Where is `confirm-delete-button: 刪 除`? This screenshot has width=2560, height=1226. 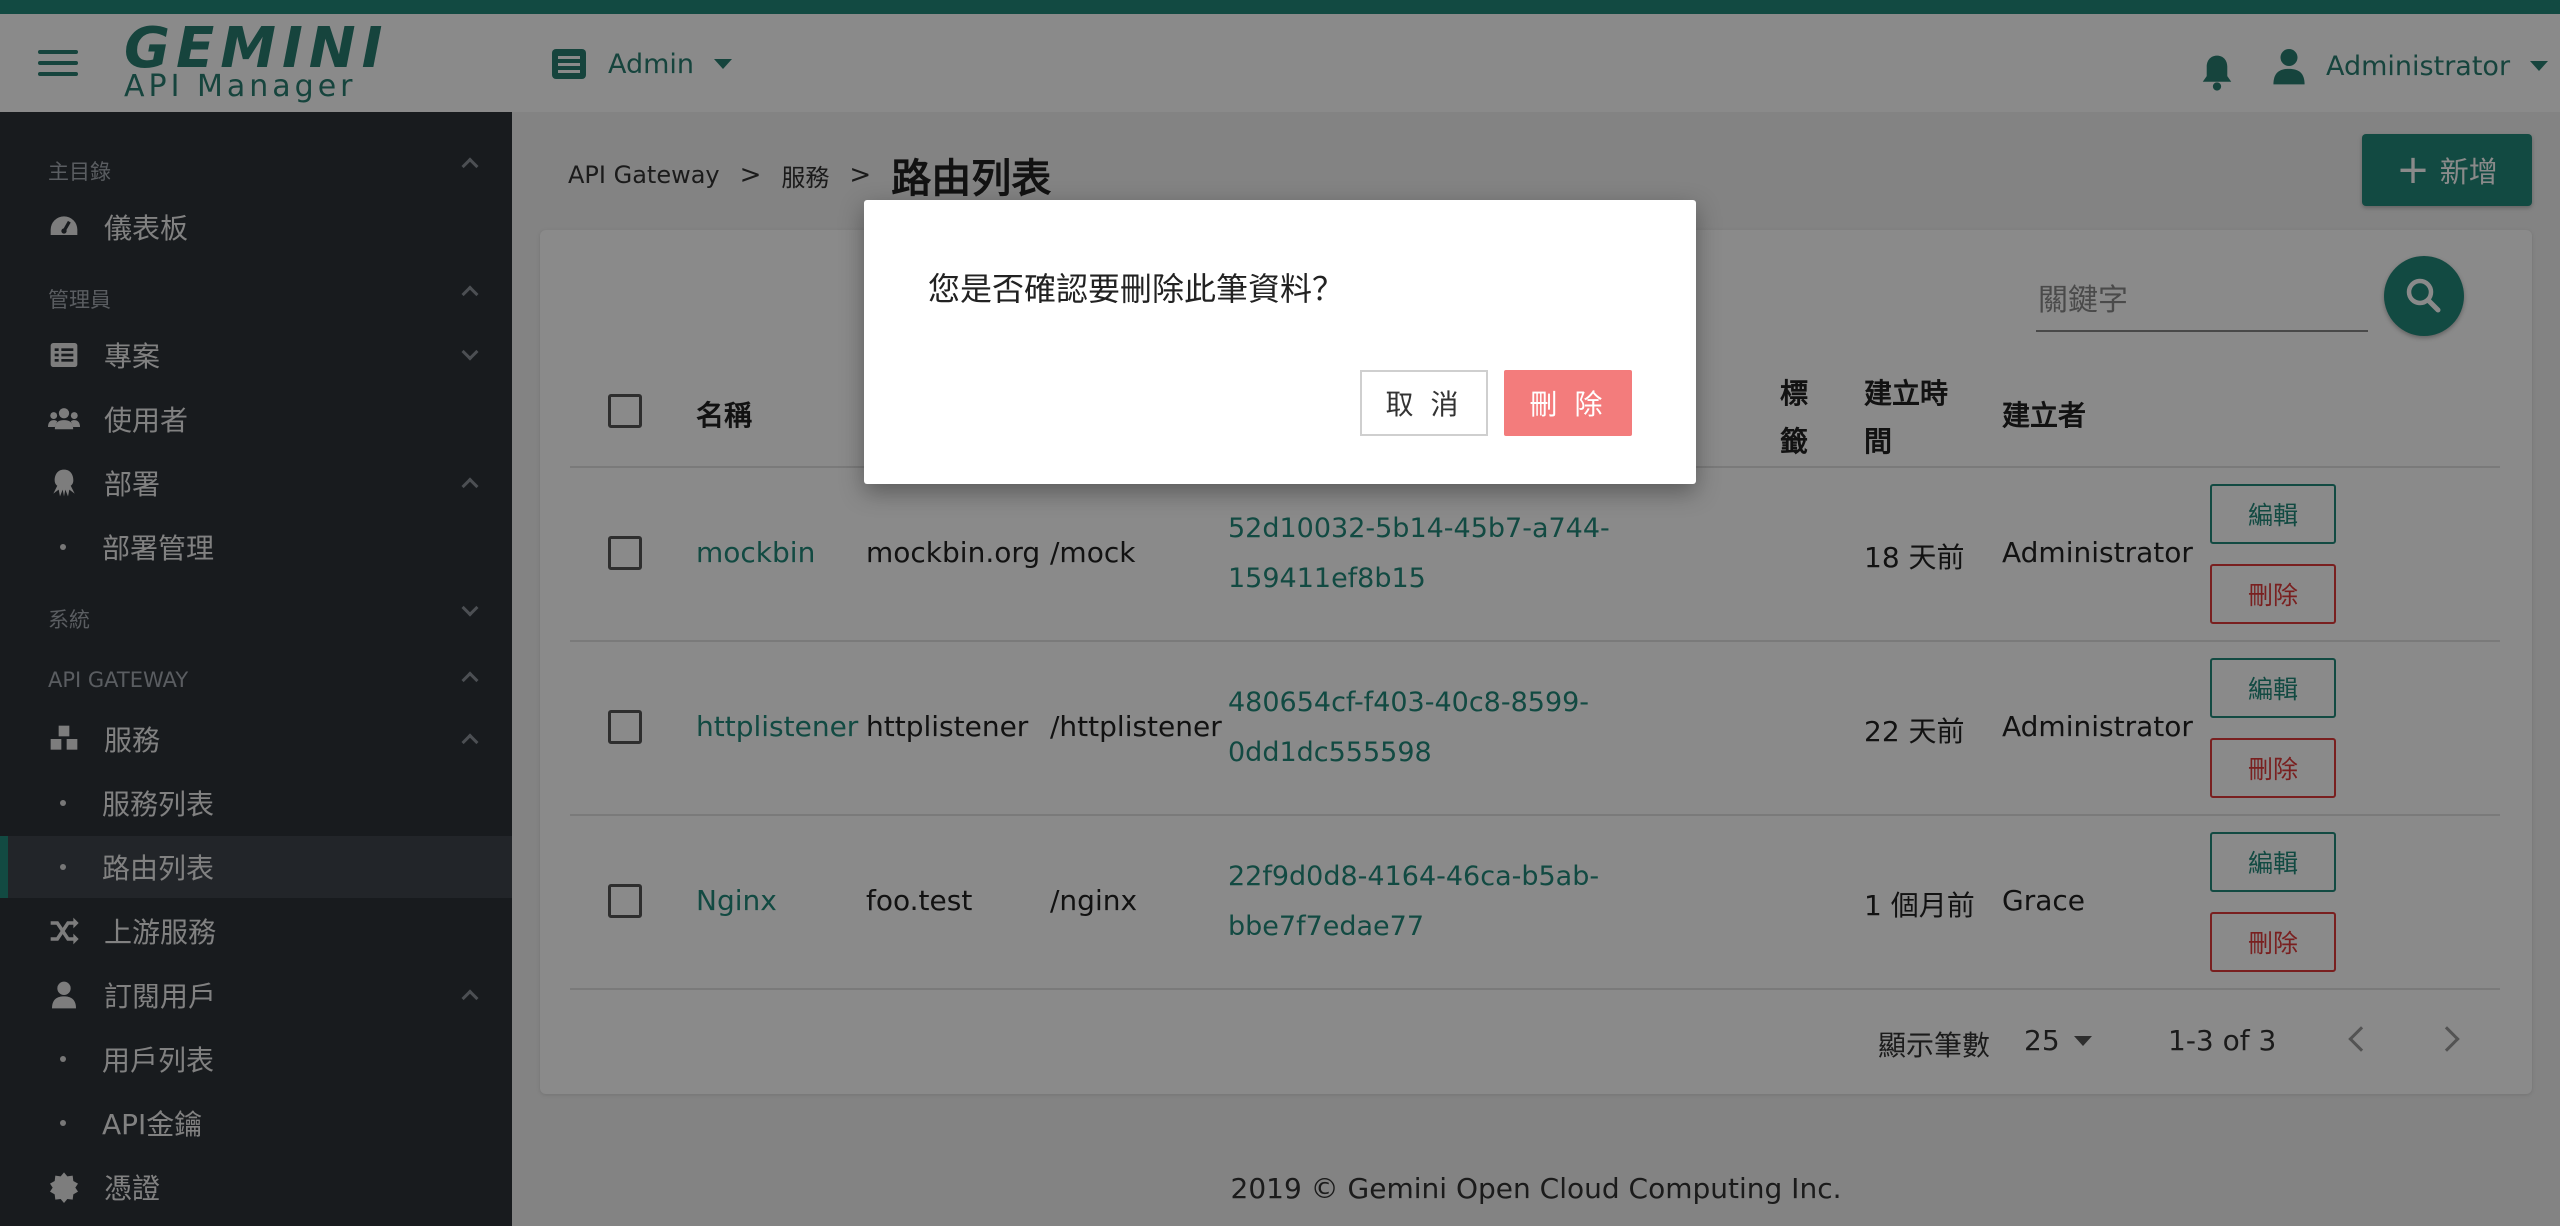 confirm-delete-button: 刪 除 is located at coordinates (1568, 403).